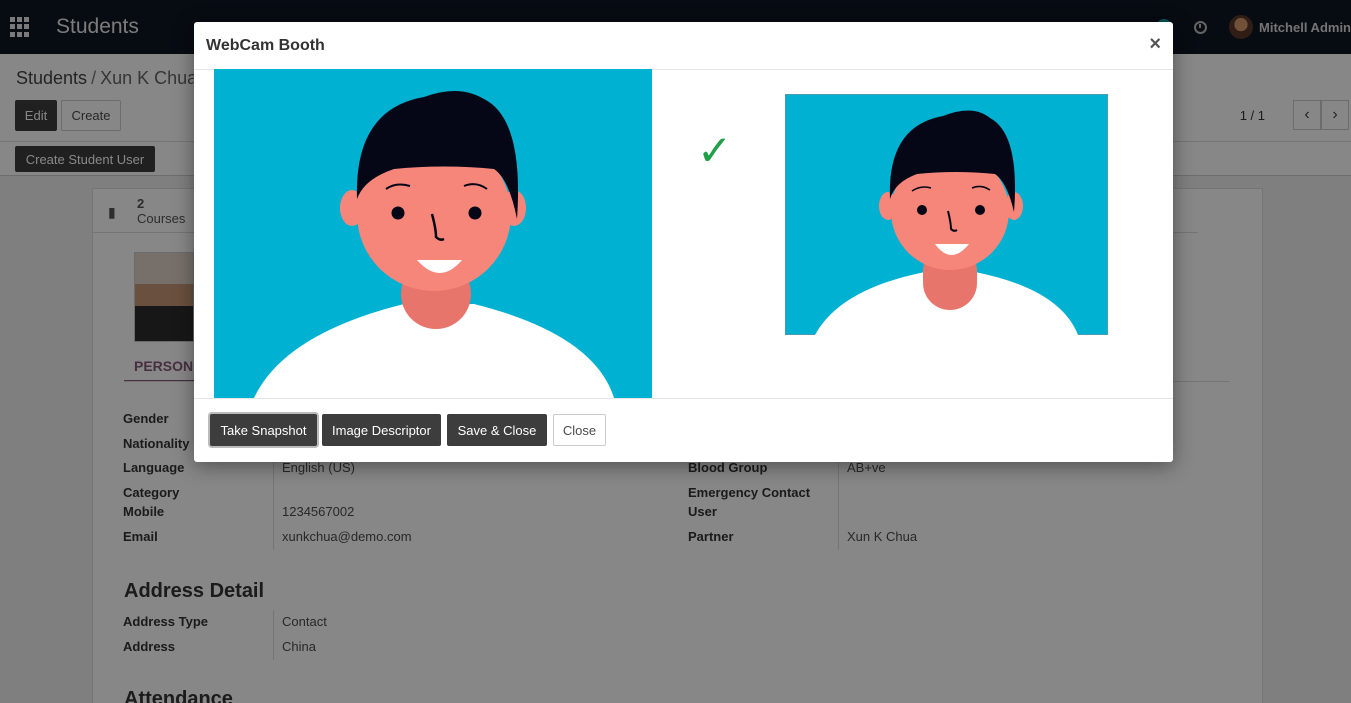  What do you see at coordinates (263, 430) in the screenshot?
I see `take-snapshot-button: Take Snapshot` at bounding box center [263, 430].